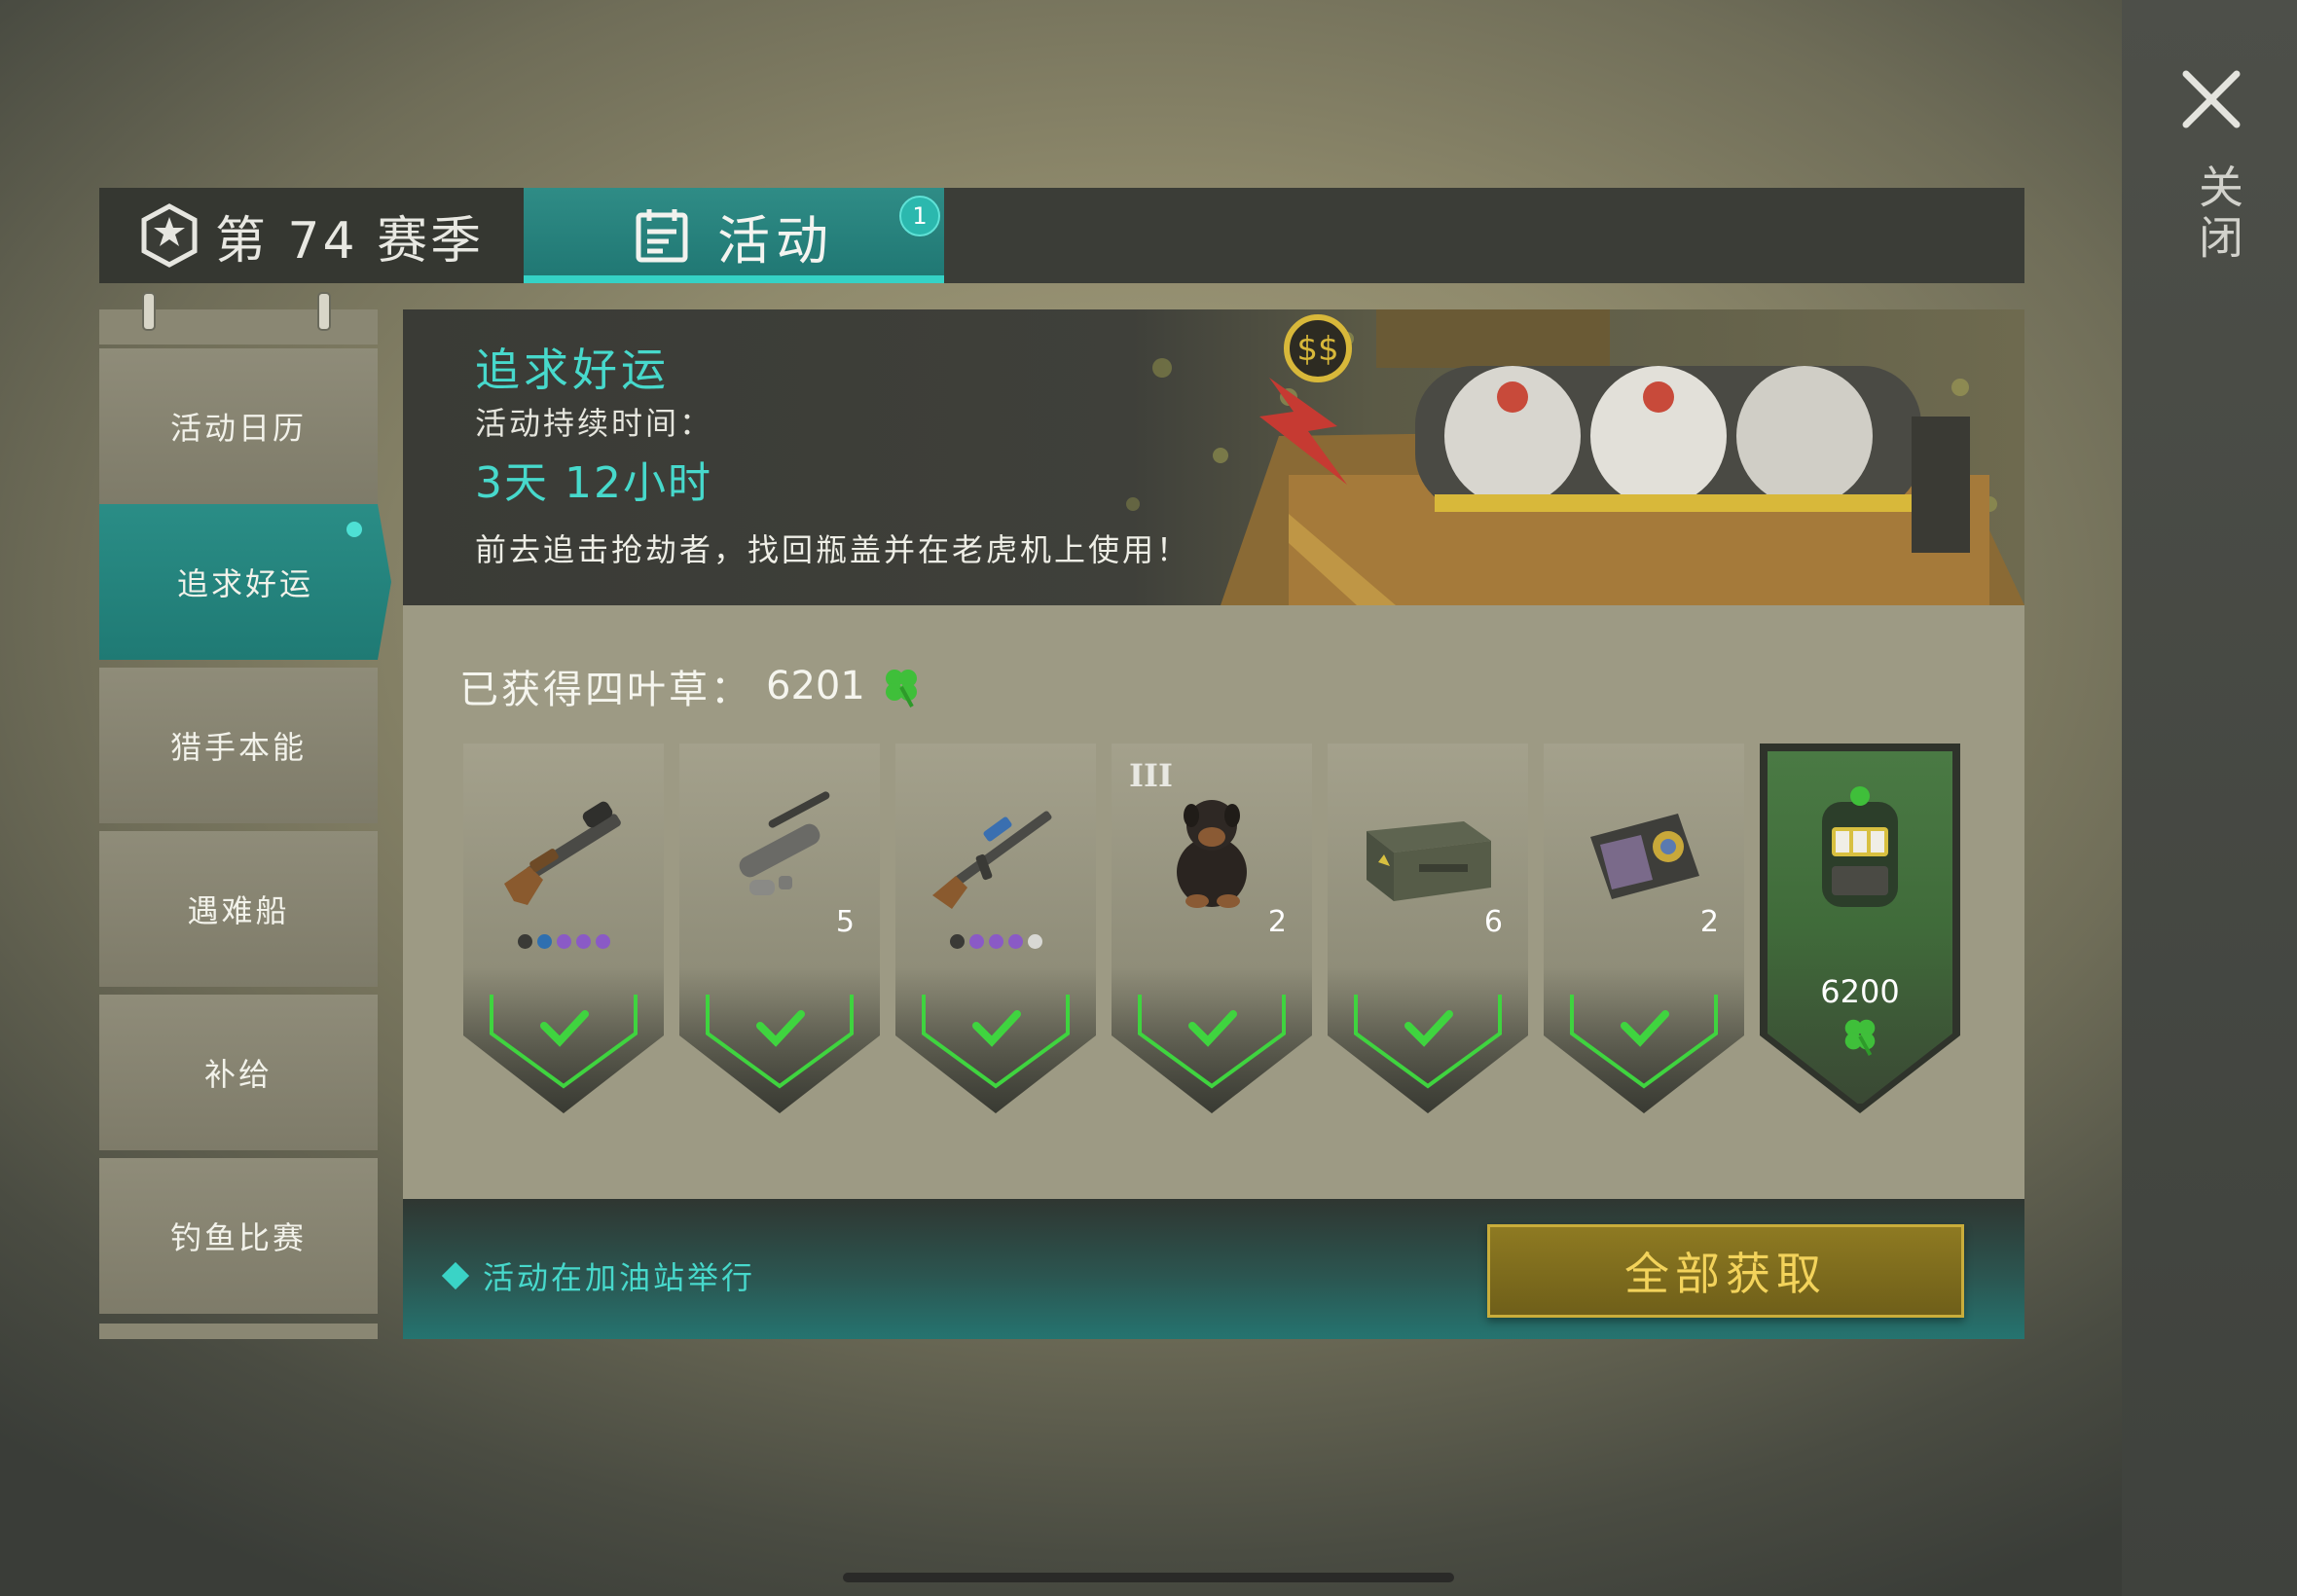  I want to click on claim-all-button: 全部获取, so click(1725, 1271).